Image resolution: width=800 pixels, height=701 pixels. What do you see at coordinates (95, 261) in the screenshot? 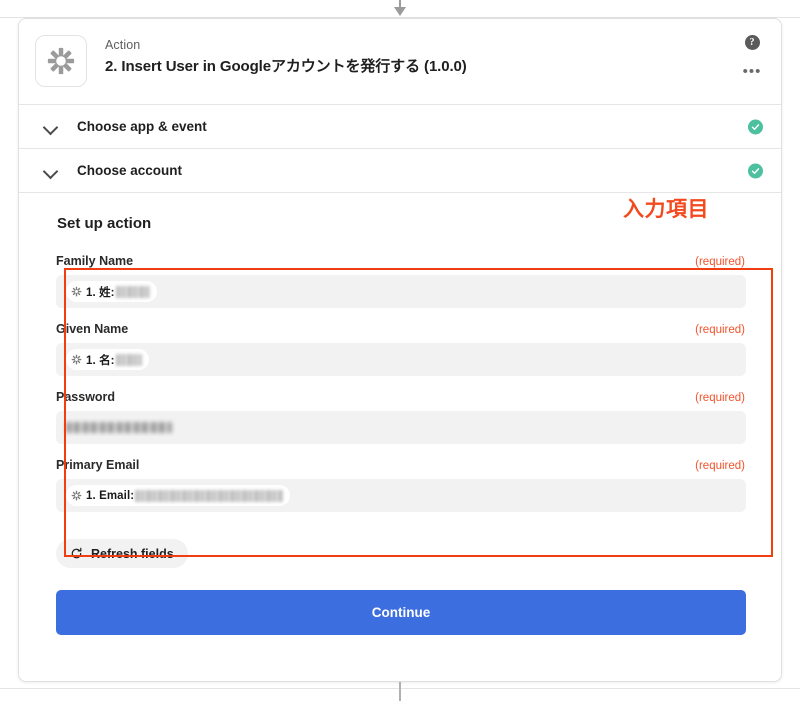
I see `field-label: Family Name` at bounding box center [95, 261].